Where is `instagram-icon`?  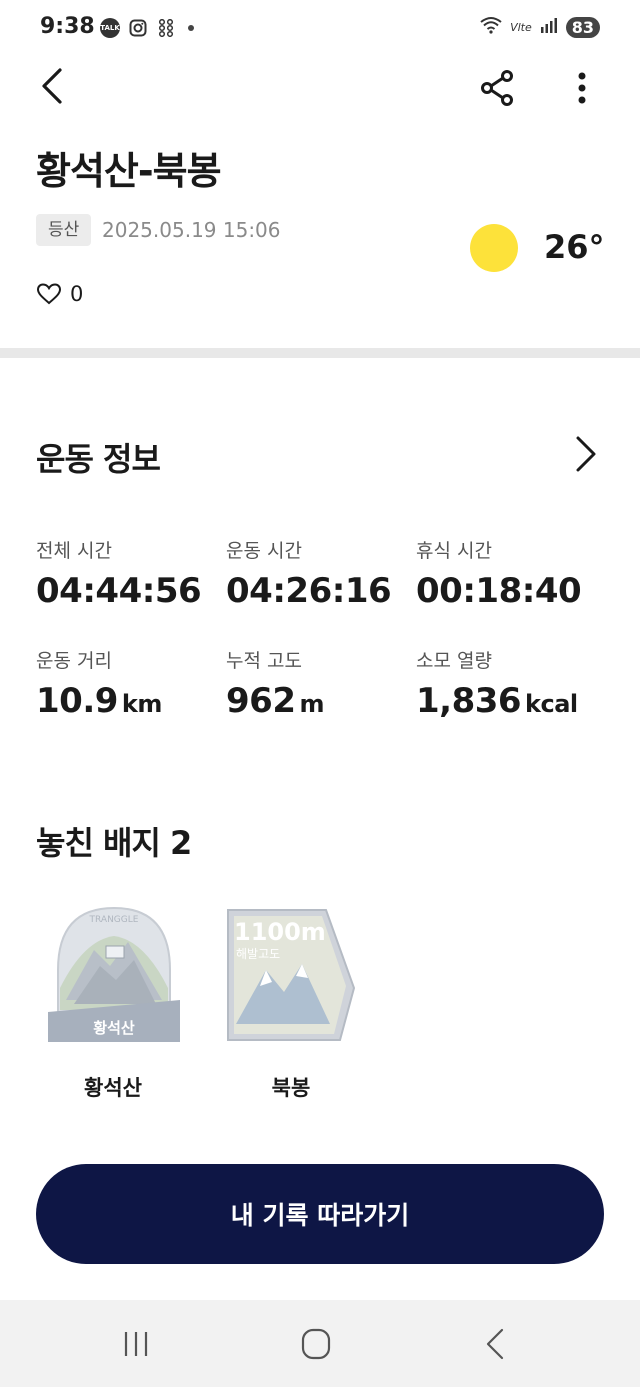
instagram-icon is located at coordinates (138, 28).